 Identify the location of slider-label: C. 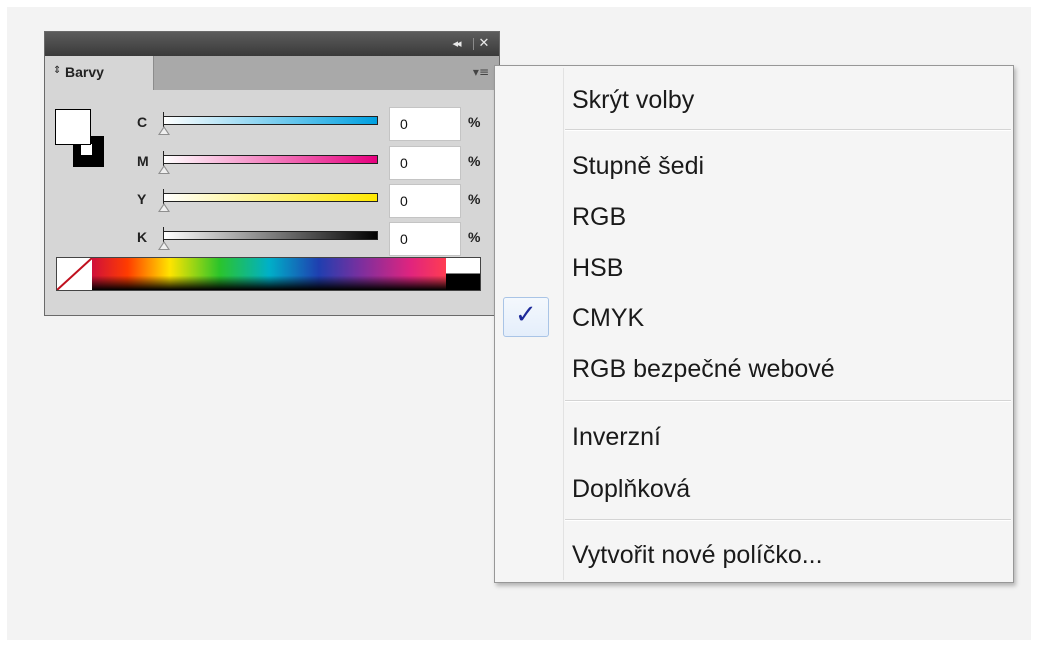
(142, 122).